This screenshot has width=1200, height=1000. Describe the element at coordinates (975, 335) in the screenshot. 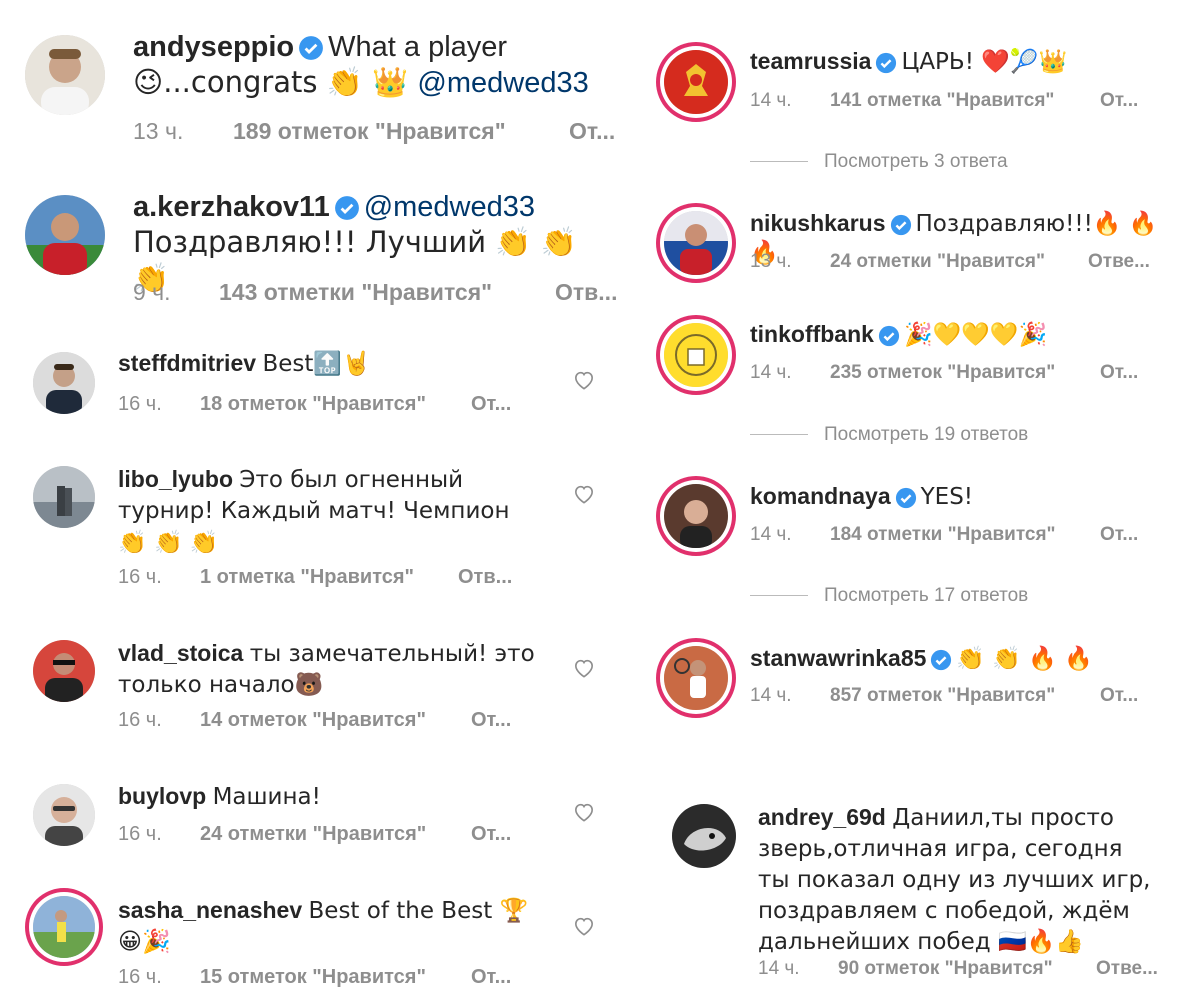

I see `comment-text: 🎉💛💛💛🎉` at that location.